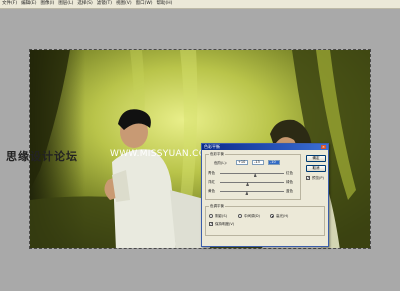 The width and height of the screenshot is (400, 291). Describe the element at coordinates (211, 173) in the screenshot. I see `slider-cyan-label: 青色` at that location.